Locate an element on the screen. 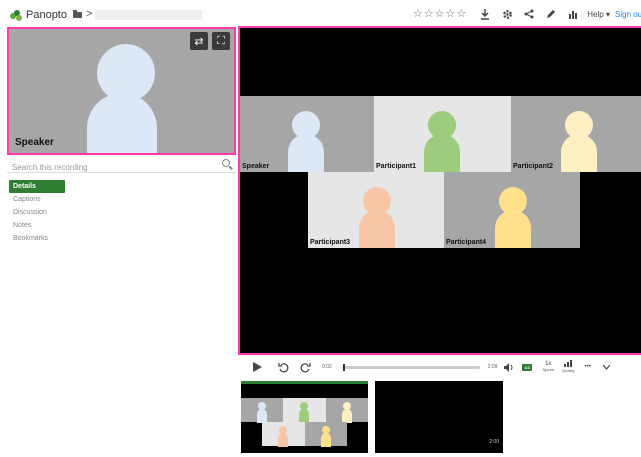 Image resolution: width=641 pixels, height=457 pixels. volume-icon is located at coordinates (509, 367).